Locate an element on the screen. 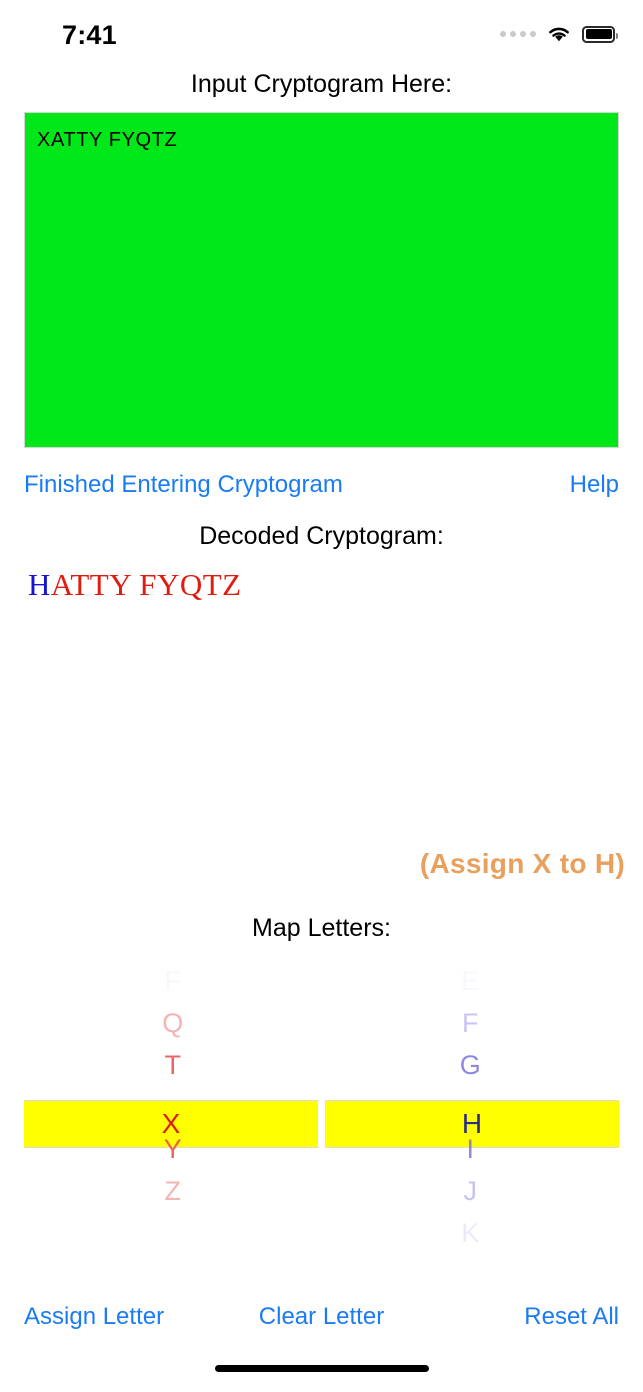 The height and width of the screenshot is (1392, 643). reset-all-button: Reset All is located at coordinates (571, 1317).